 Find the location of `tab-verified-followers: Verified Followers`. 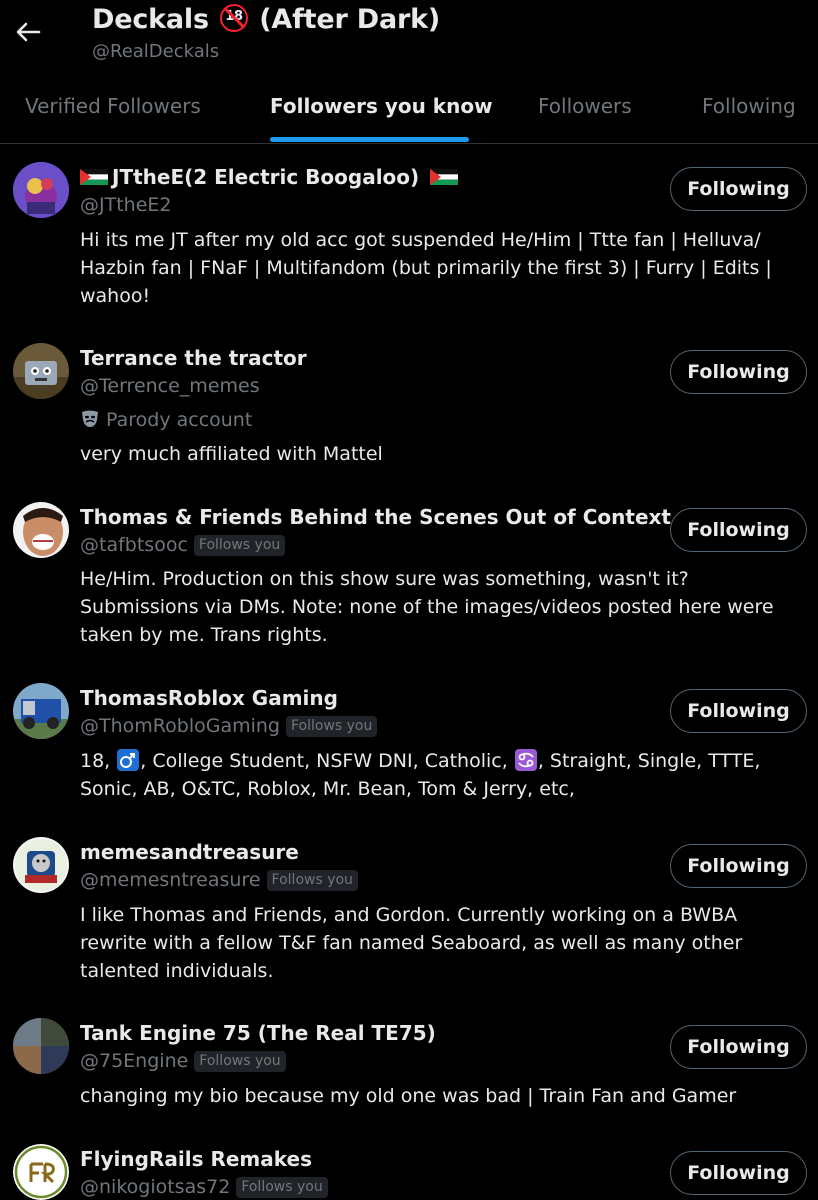

tab-verified-followers: Verified Followers is located at coordinates (113, 106).